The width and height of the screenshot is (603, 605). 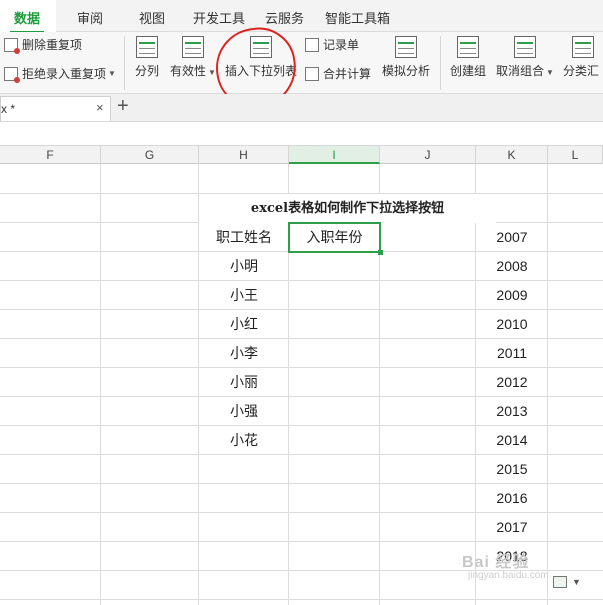 I want to click on year-cell: 2010, so click(x=512, y=324).